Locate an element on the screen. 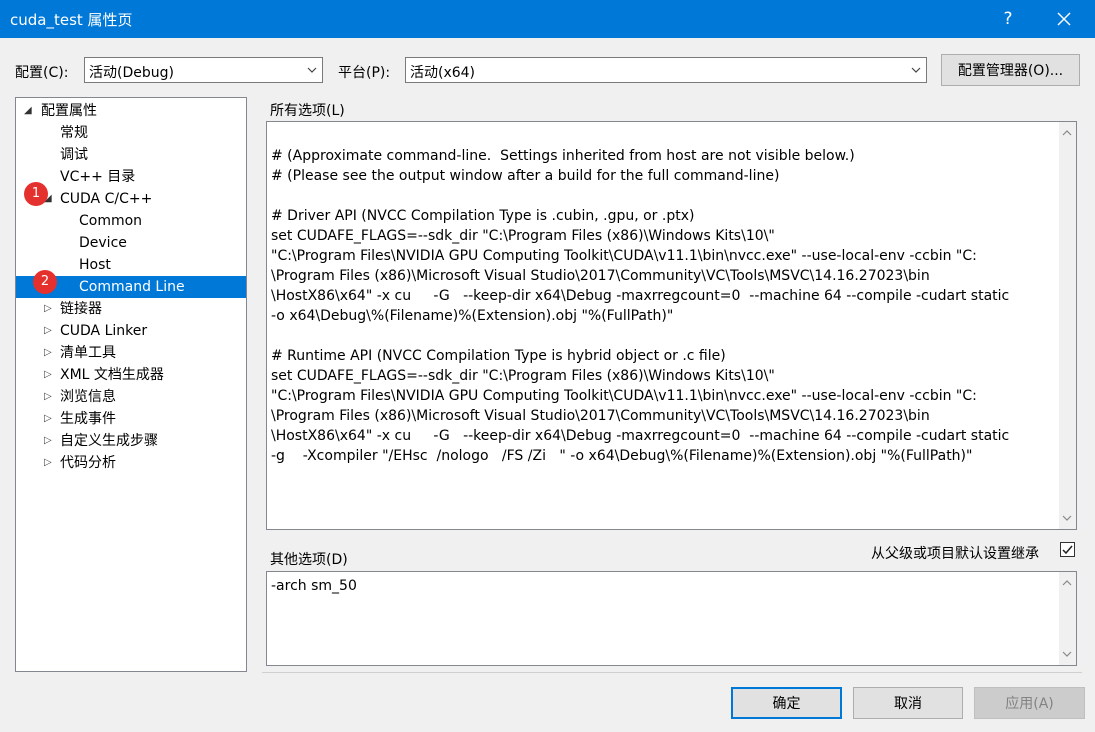 The image size is (1095, 732). checkmark-icon is located at coordinates (1067, 550).